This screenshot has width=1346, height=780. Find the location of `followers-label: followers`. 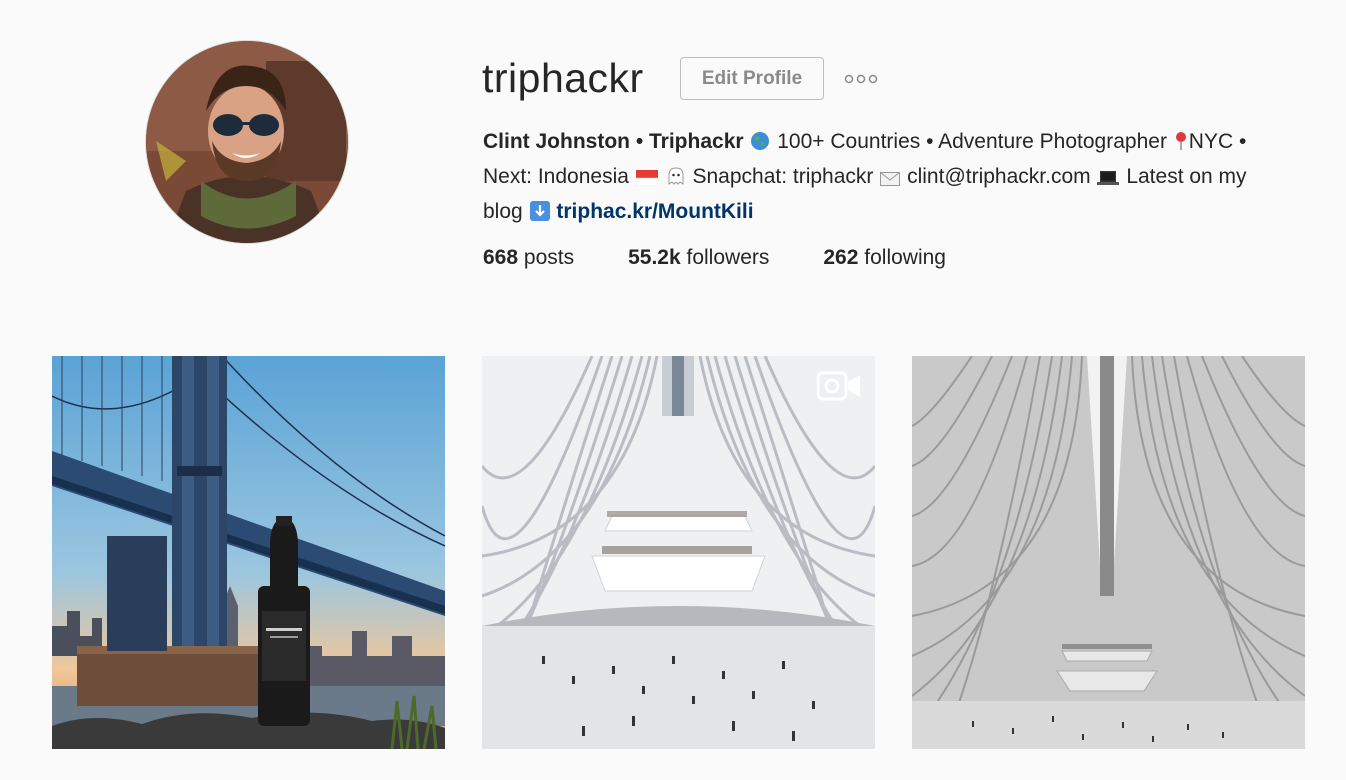

followers-label: followers is located at coordinates (728, 257).